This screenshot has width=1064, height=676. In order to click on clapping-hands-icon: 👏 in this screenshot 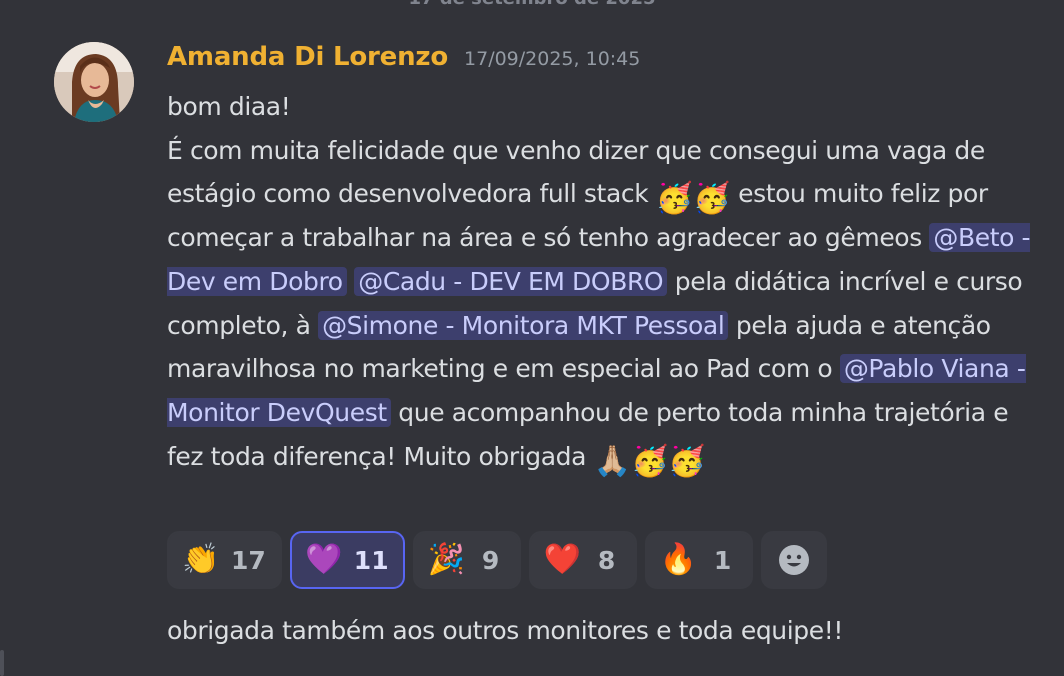, I will do `click(201, 559)`.